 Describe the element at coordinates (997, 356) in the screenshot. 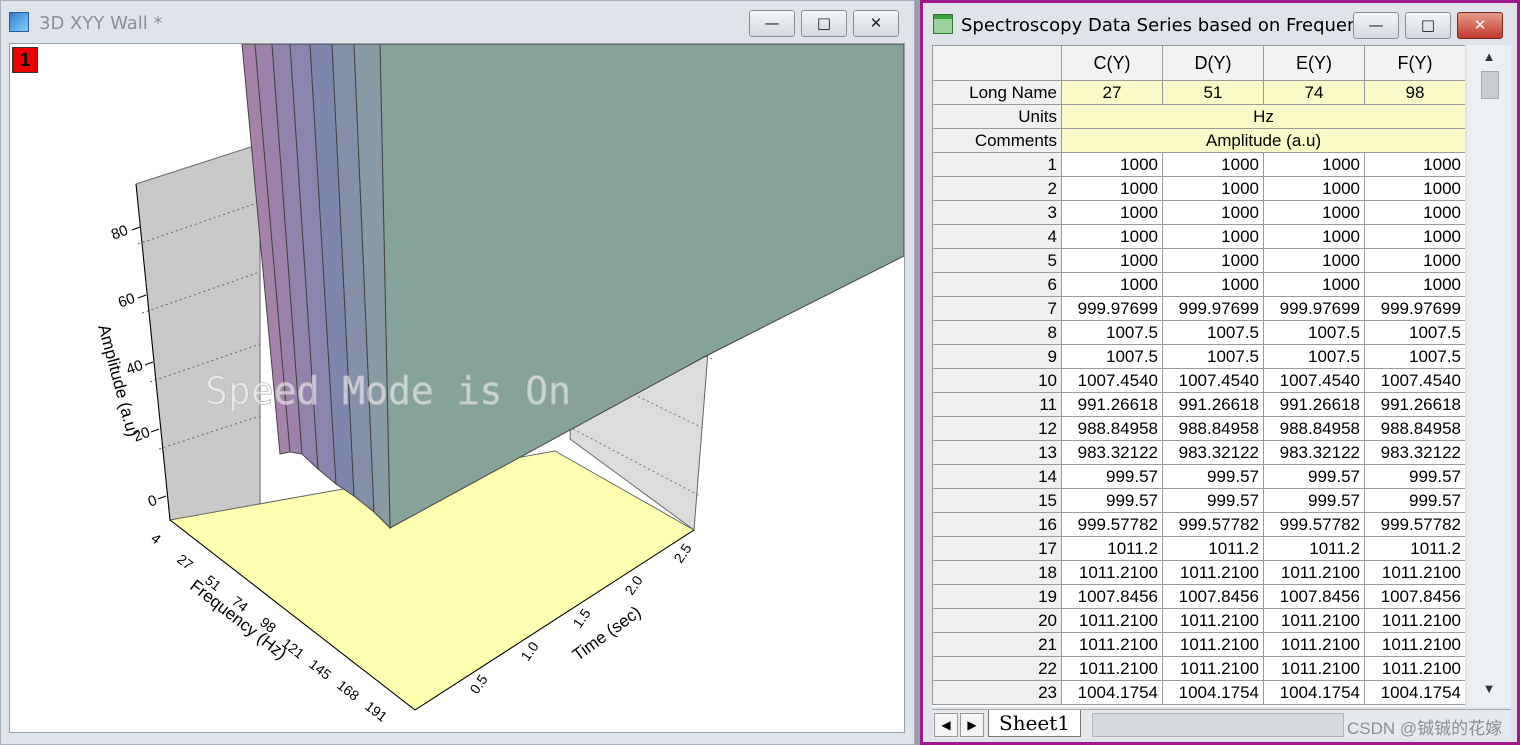

I see `row-number: 9` at that location.